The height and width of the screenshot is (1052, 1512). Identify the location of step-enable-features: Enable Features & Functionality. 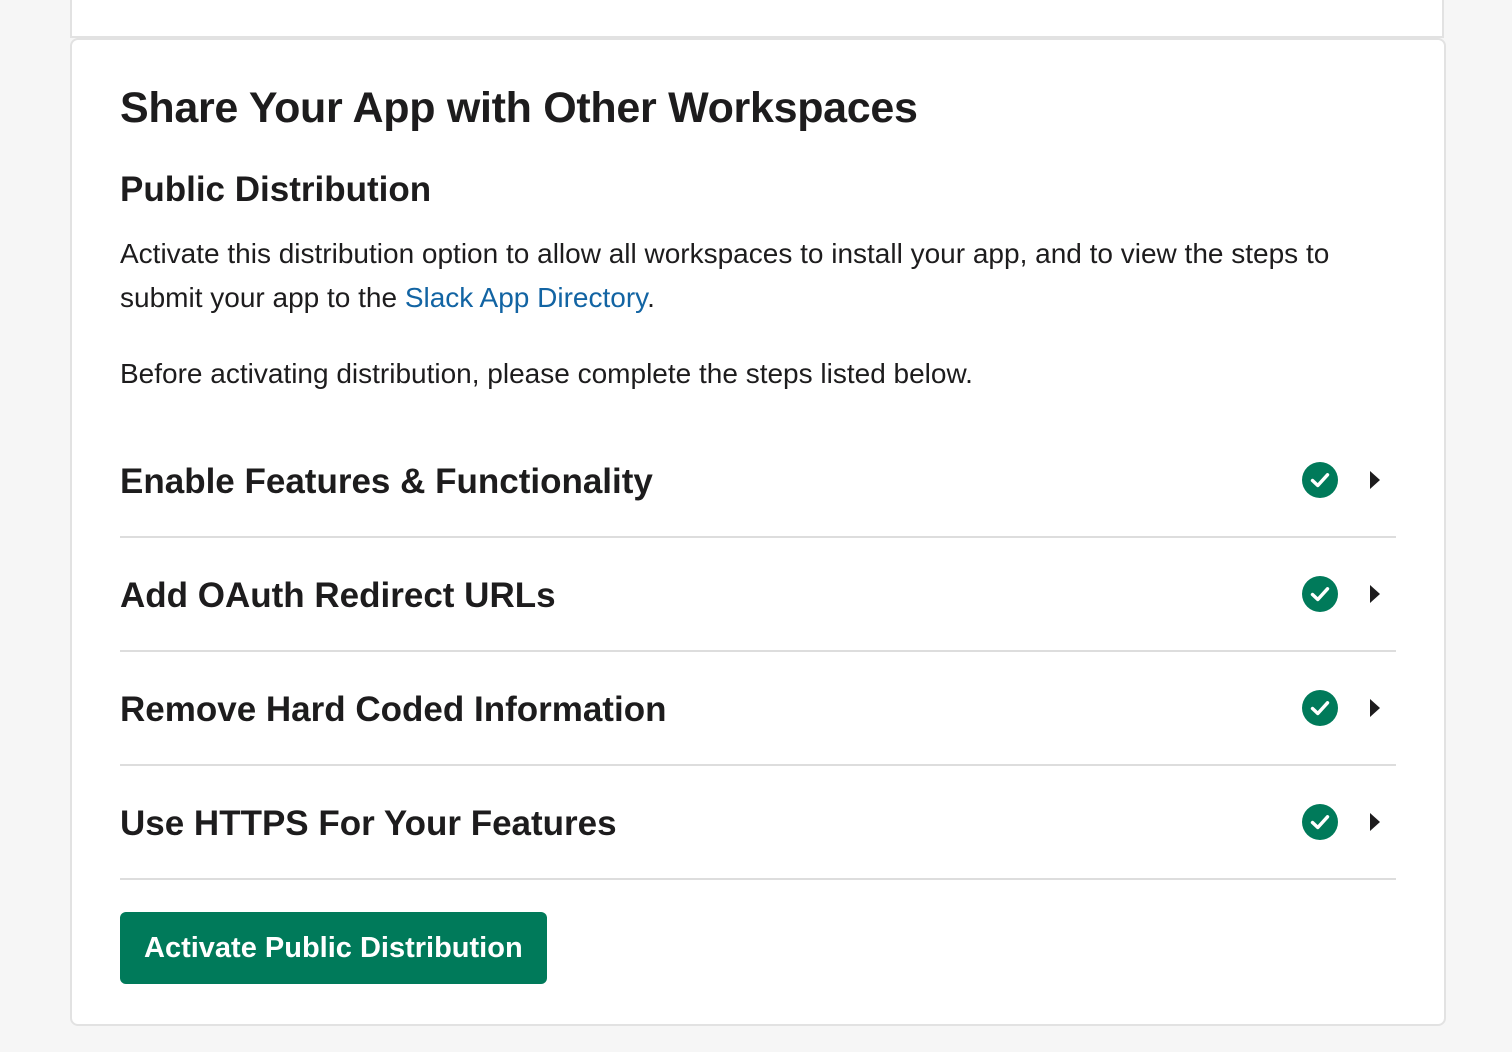
(758, 481).